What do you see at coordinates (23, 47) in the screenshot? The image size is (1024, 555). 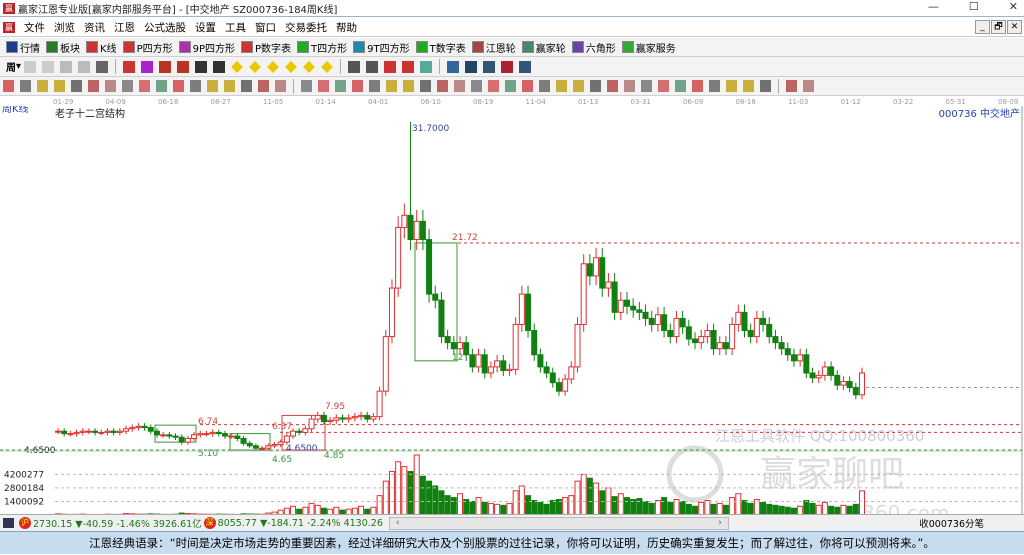 I see `toolbar-button-0: 行情` at bounding box center [23, 47].